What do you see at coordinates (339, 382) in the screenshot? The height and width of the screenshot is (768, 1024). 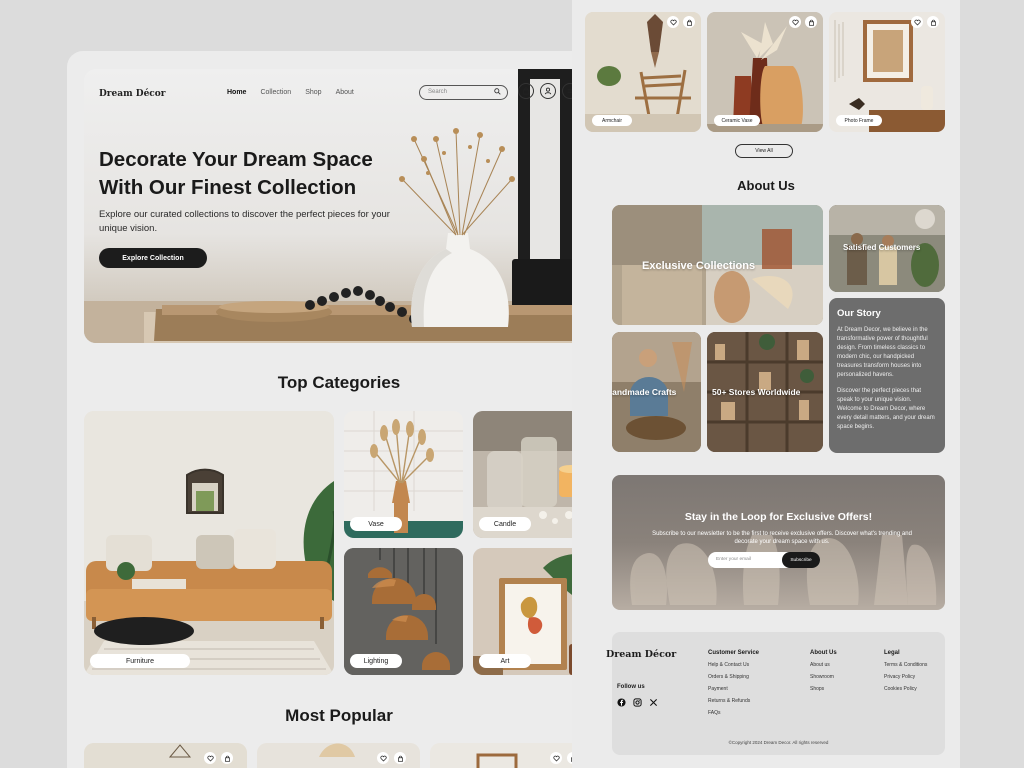 I see `top-categories-title: Top Categories` at bounding box center [339, 382].